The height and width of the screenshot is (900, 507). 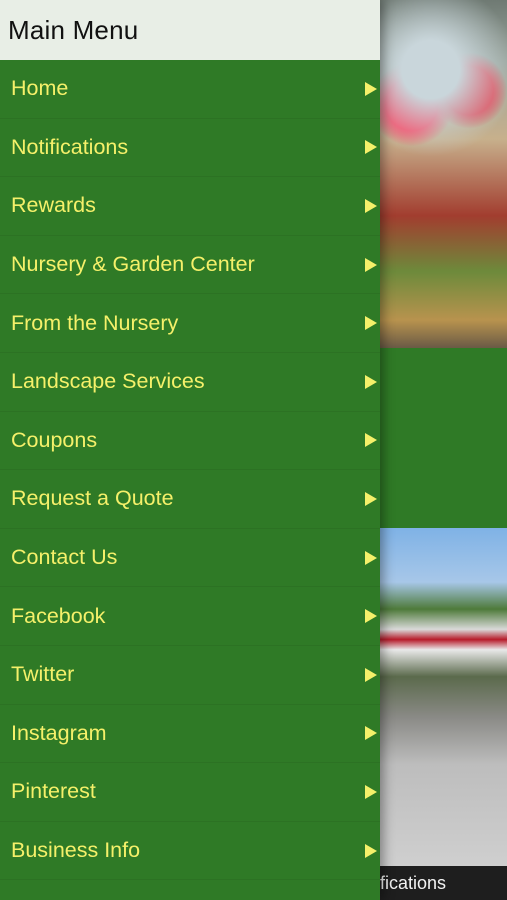 I want to click on menu-item-nursery-garden-center: Nursery & Garden Center, so click(x=190, y=265).